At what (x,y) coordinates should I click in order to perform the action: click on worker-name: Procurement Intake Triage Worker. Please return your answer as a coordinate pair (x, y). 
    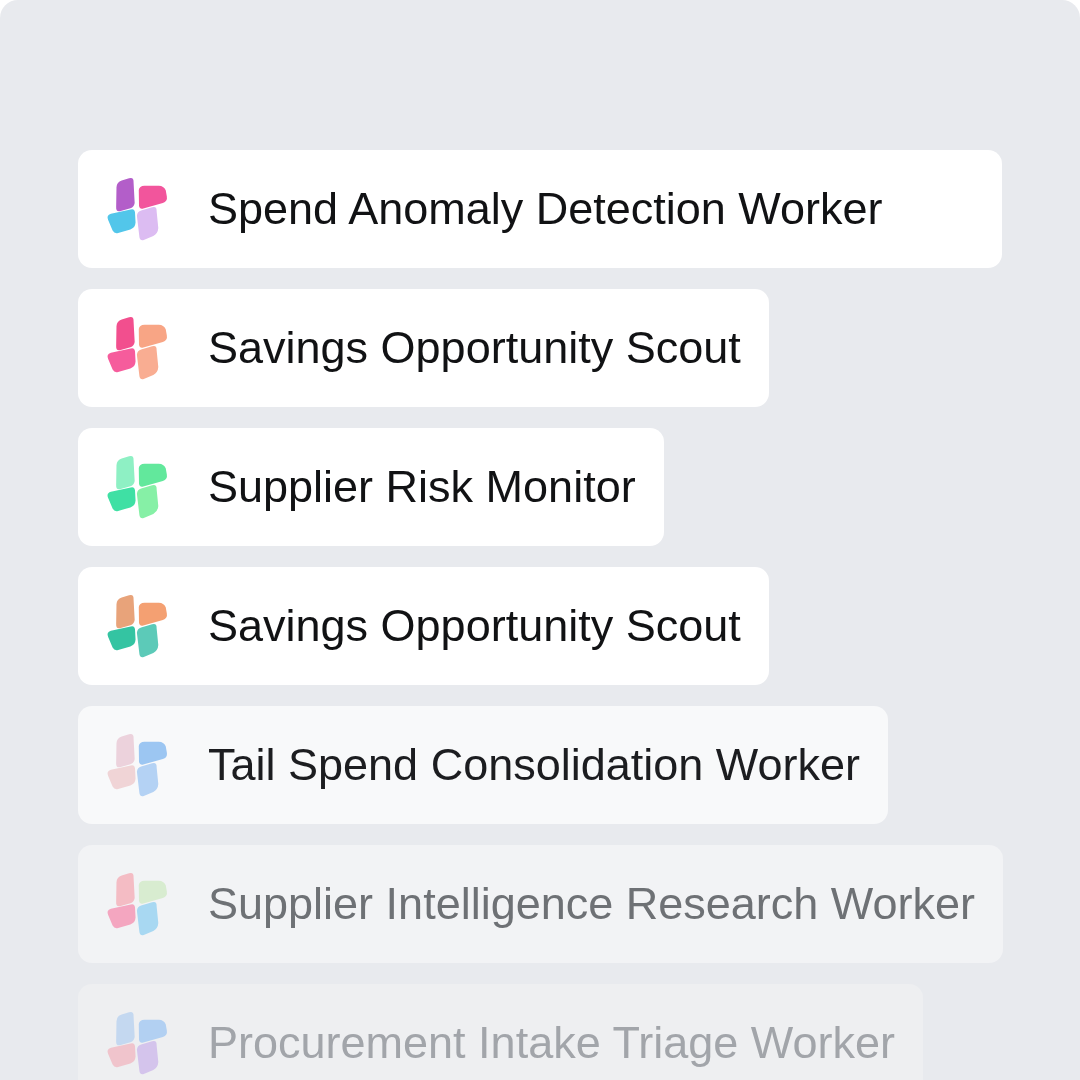
    Looking at the image, I should click on (551, 1043).